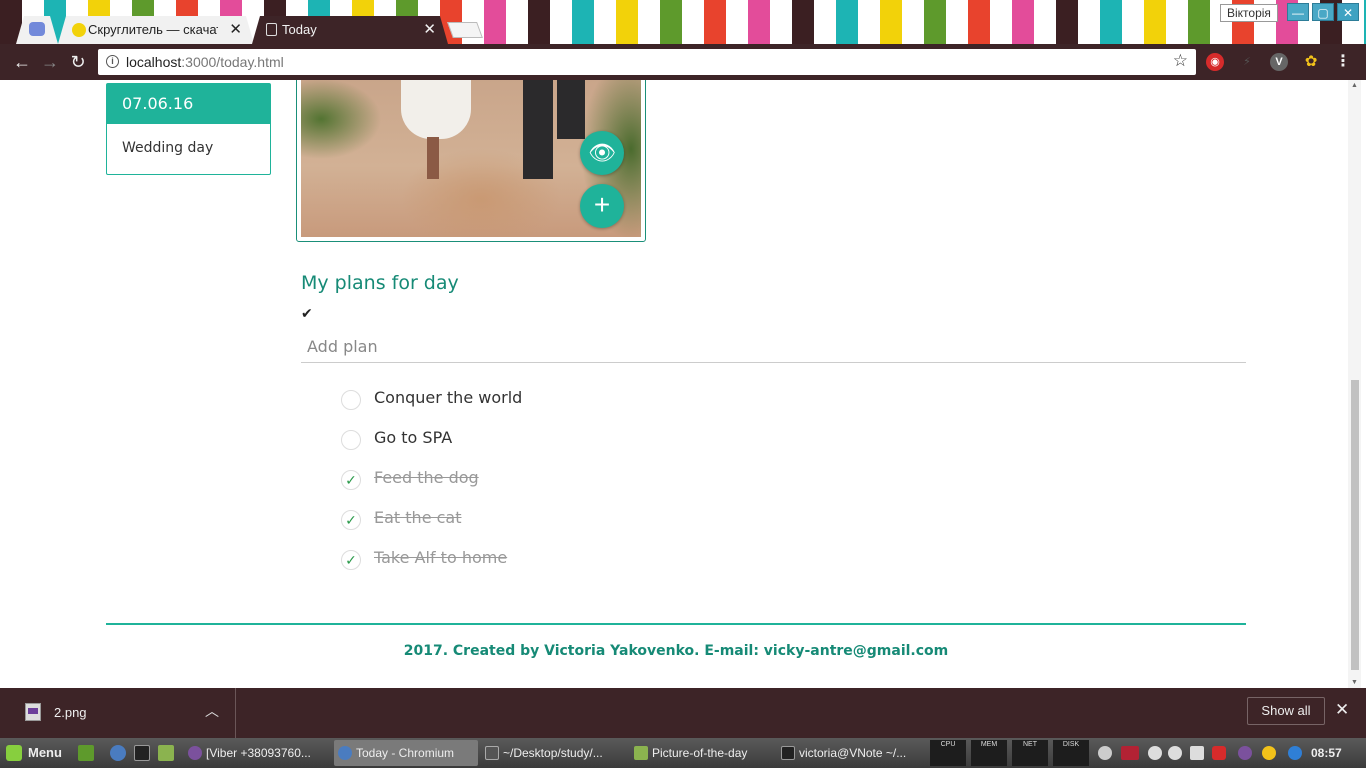 The width and height of the screenshot is (1366, 768). I want to click on task-folder: Picture-of-the-day, so click(702, 753).